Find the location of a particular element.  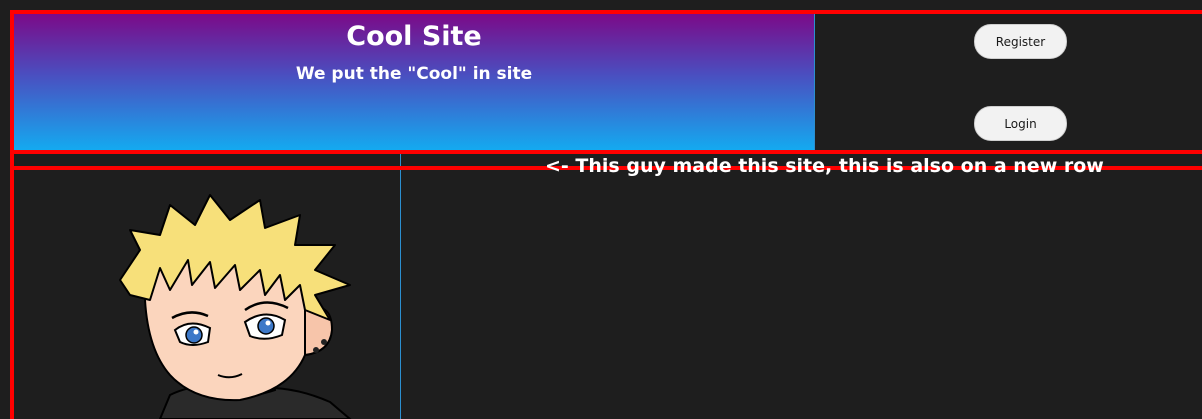

site-title: Cool Site is located at coordinates (414, 36).